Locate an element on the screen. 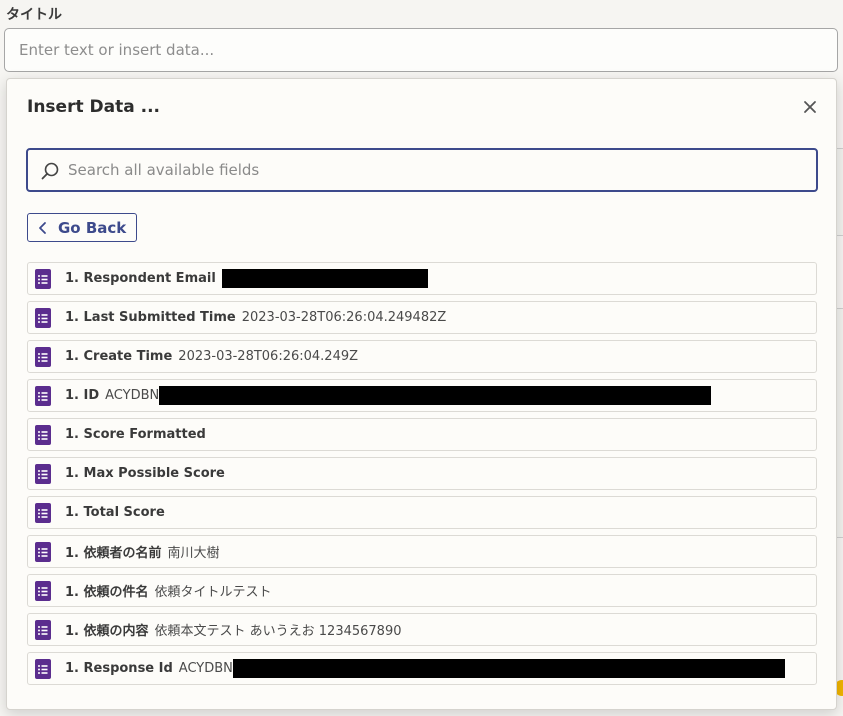 The height and width of the screenshot is (716, 843). field-item: 1. ID ACYDBN is located at coordinates (422, 395).